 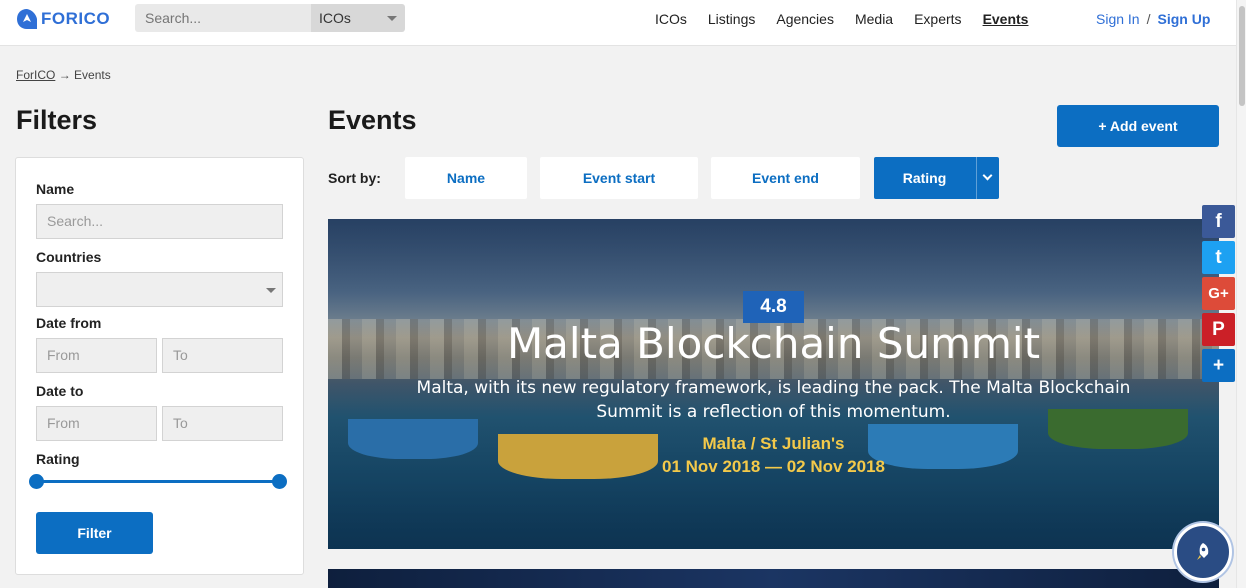 What do you see at coordinates (1218, 257) in the screenshot?
I see `twitter-icon: t` at bounding box center [1218, 257].